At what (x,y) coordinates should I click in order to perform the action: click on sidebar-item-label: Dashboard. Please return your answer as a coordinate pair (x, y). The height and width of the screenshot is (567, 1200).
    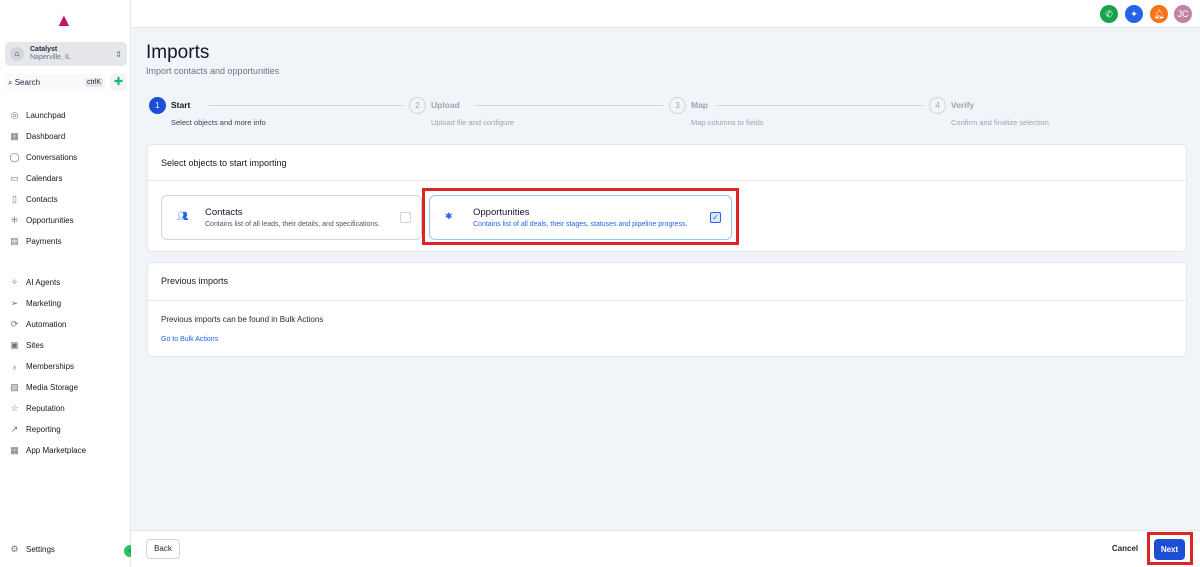
    Looking at the image, I should click on (46, 136).